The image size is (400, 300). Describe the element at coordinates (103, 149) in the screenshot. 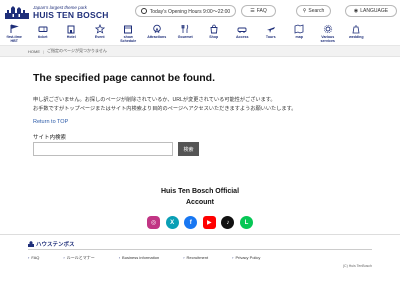

I see `site-search-input` at that location.